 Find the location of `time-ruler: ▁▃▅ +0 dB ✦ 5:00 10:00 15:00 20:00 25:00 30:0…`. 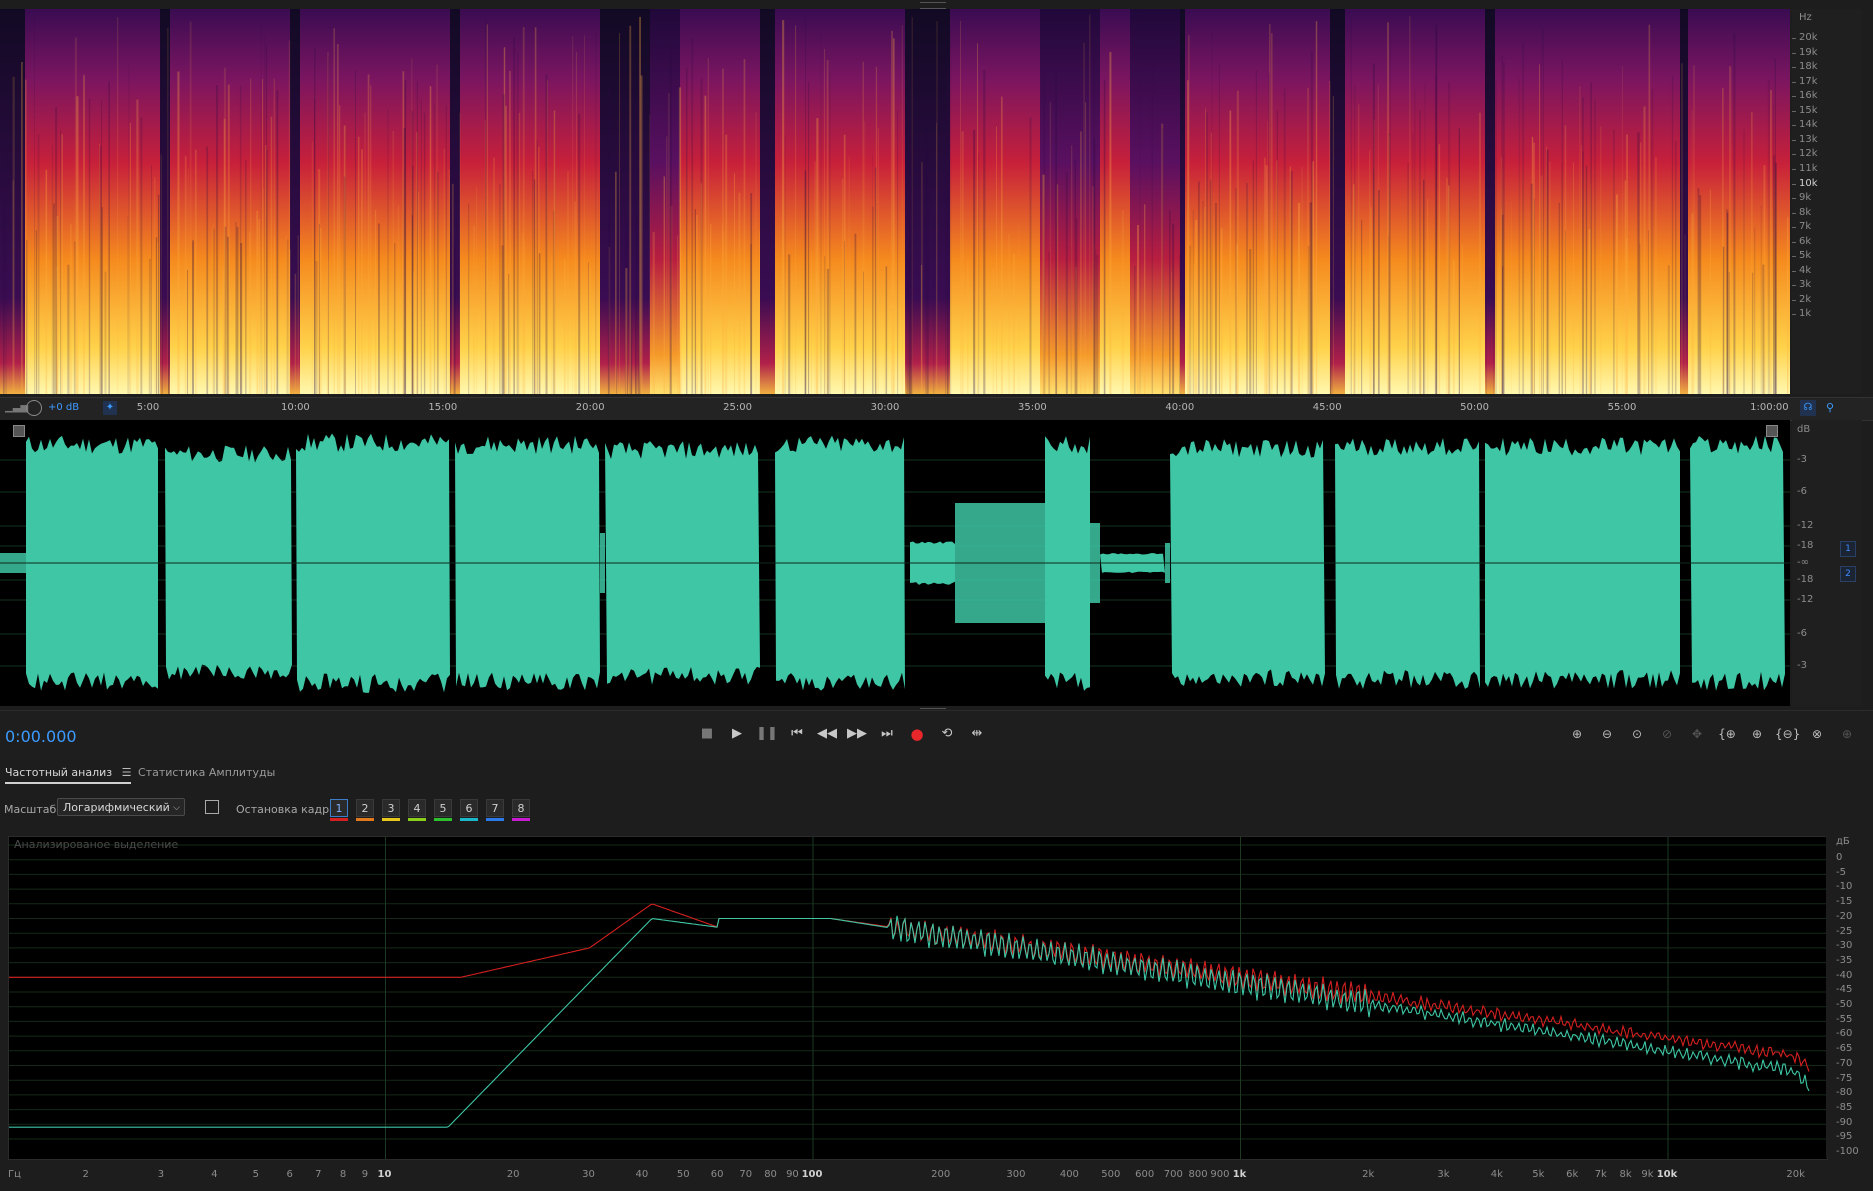

time-ruler: ▁▃▅ +0 dB ✦ 5:00 10:00 15:00 20:00 25:00 30:0… is located at coordinates (936, 409).